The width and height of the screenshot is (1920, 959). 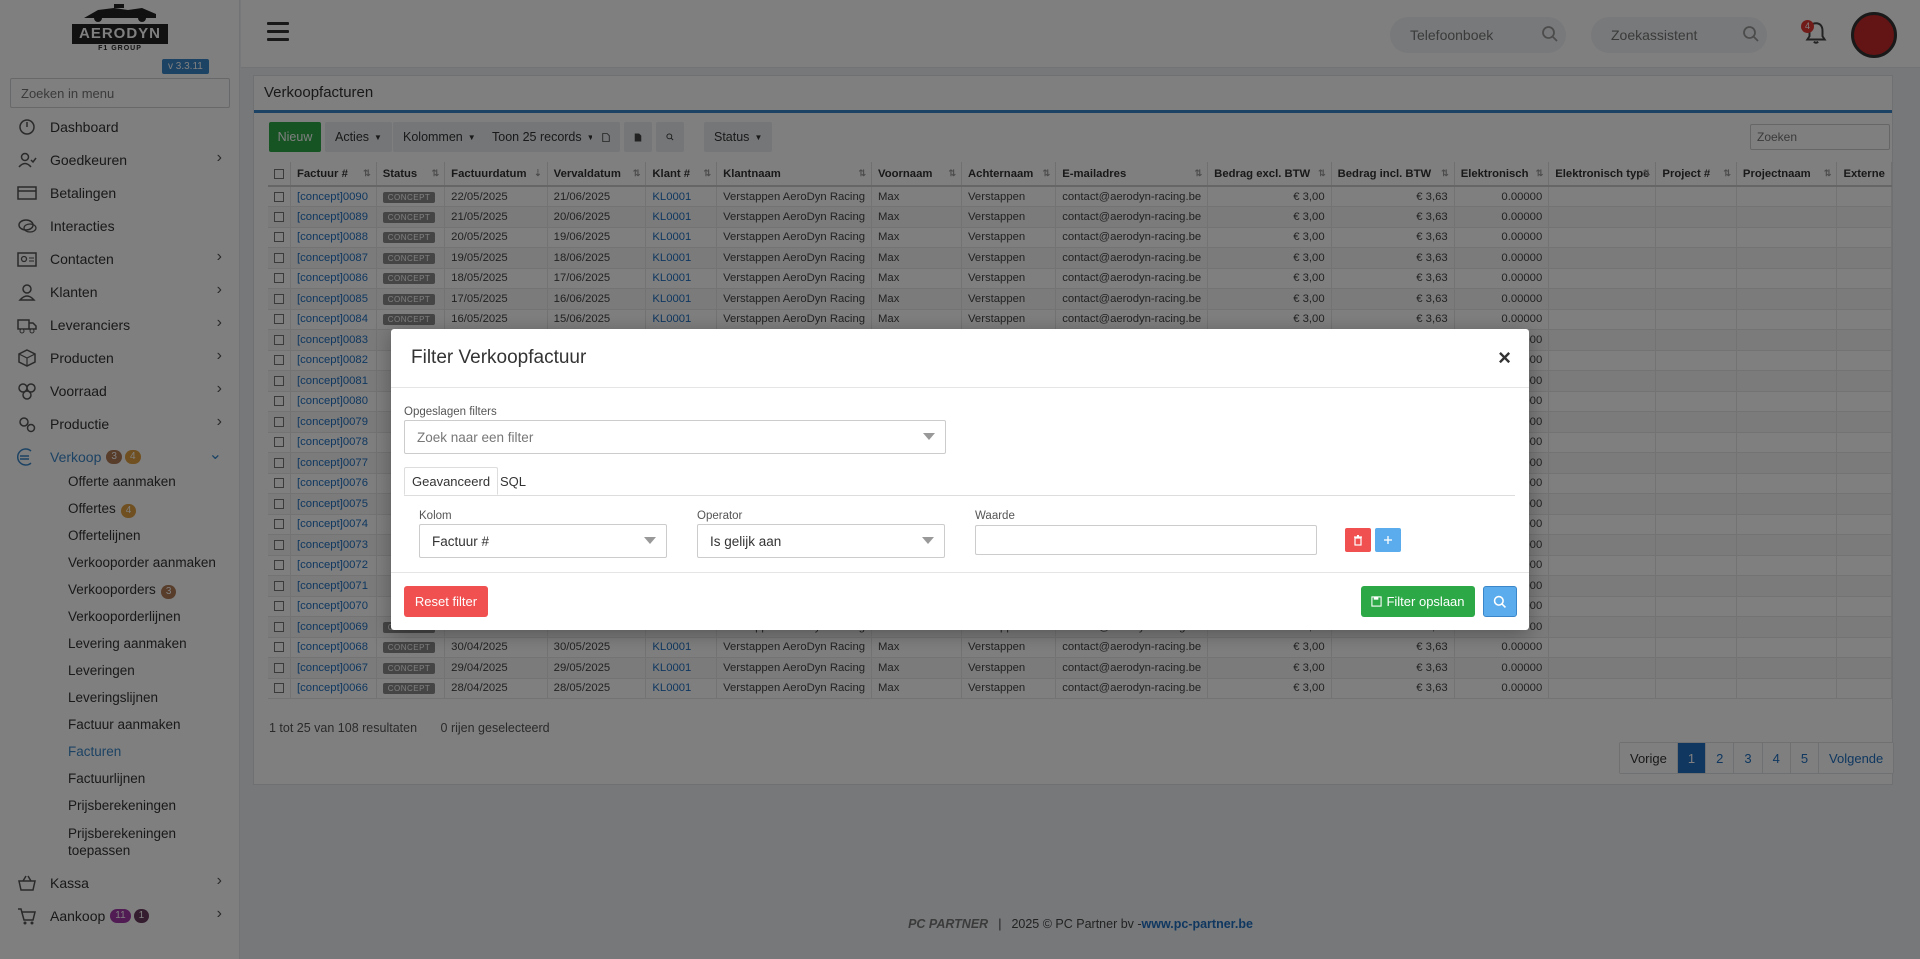 I want to click on saved-filters-placeholder: Zoek naar een filter, so click(x=475, y=437).